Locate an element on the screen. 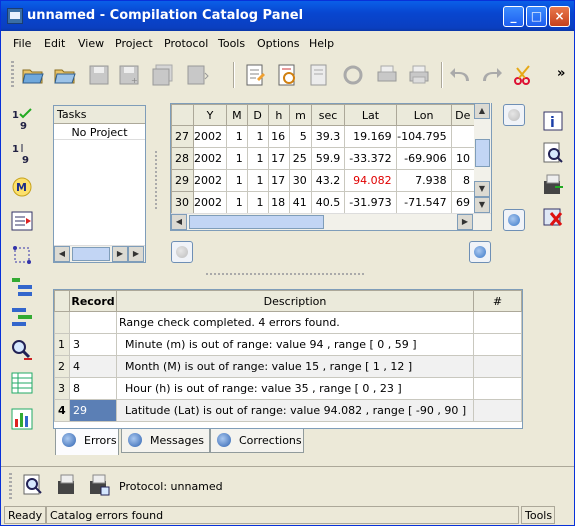  grid-cell: -33.372 is located at coordinates (370, 158).